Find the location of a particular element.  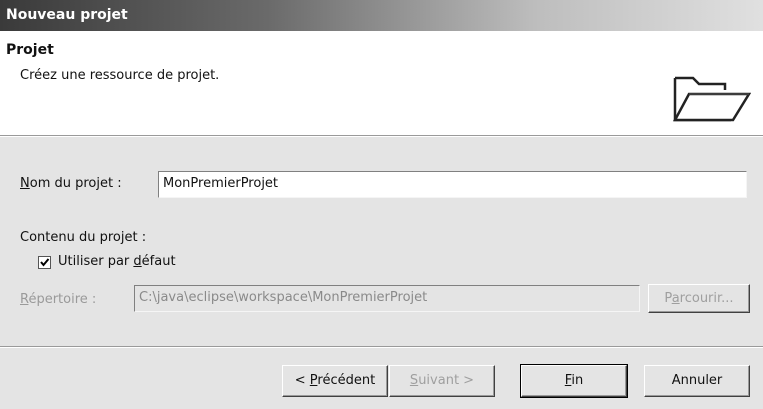

browse-label-before: P is located at coordinates (668, 298).